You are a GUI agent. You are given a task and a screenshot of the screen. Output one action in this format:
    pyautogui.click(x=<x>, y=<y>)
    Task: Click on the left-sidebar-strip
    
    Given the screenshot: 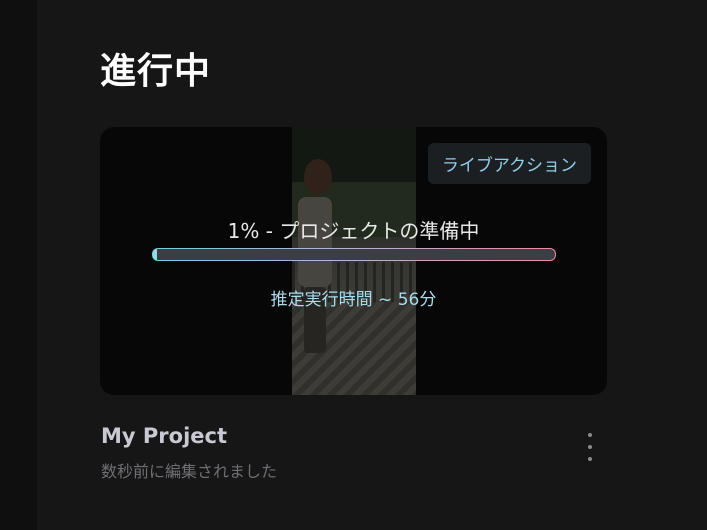 What is the action you would take?
    pyautogui.click(x=18, y=265)
    